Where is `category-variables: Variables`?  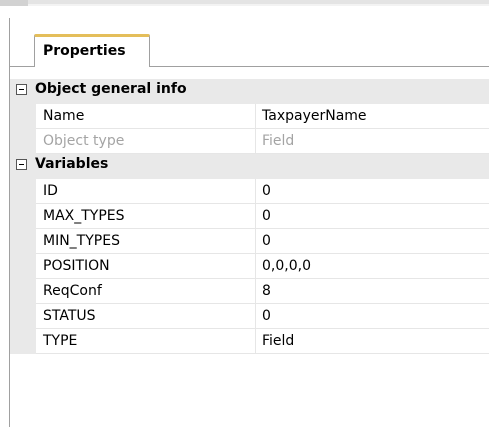
category-variables: Variables is located at coordinates (249, 166).